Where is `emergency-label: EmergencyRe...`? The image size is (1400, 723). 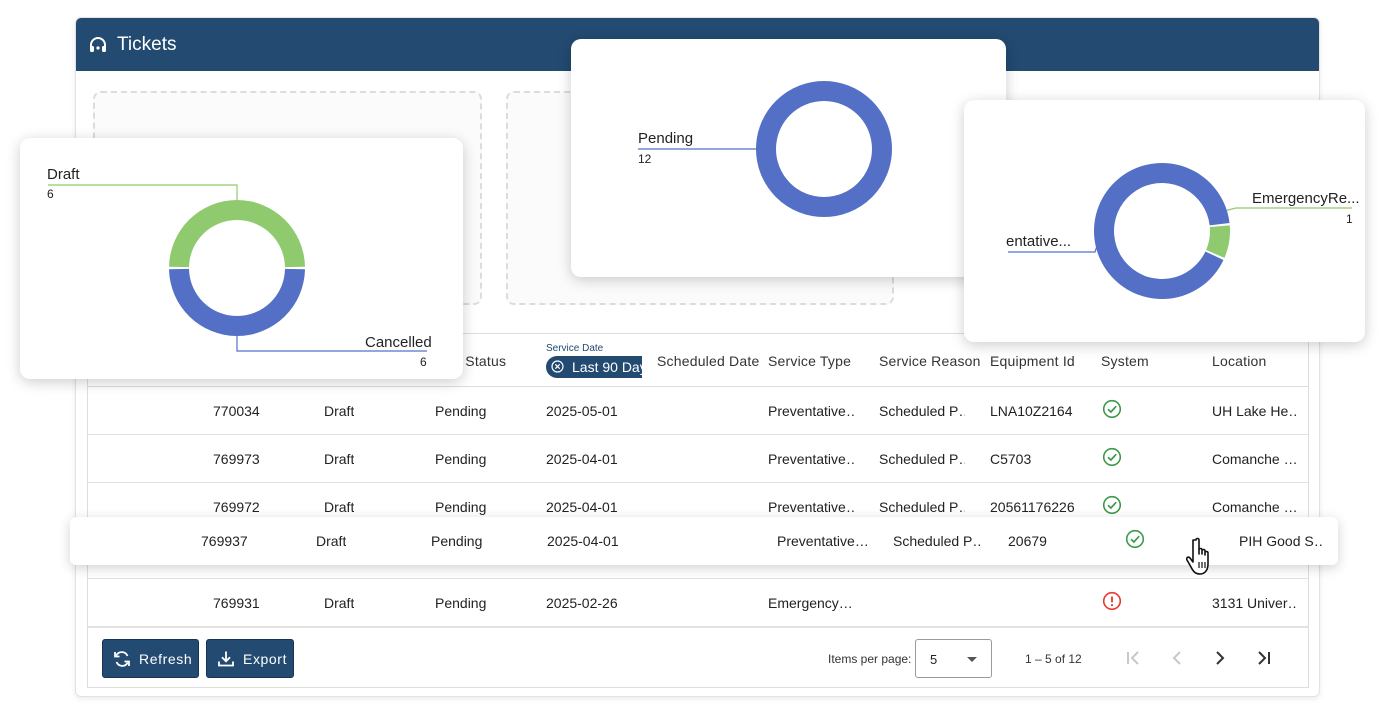
emergency-label: EmergencyRe... is located at coordinates (1306, 198).